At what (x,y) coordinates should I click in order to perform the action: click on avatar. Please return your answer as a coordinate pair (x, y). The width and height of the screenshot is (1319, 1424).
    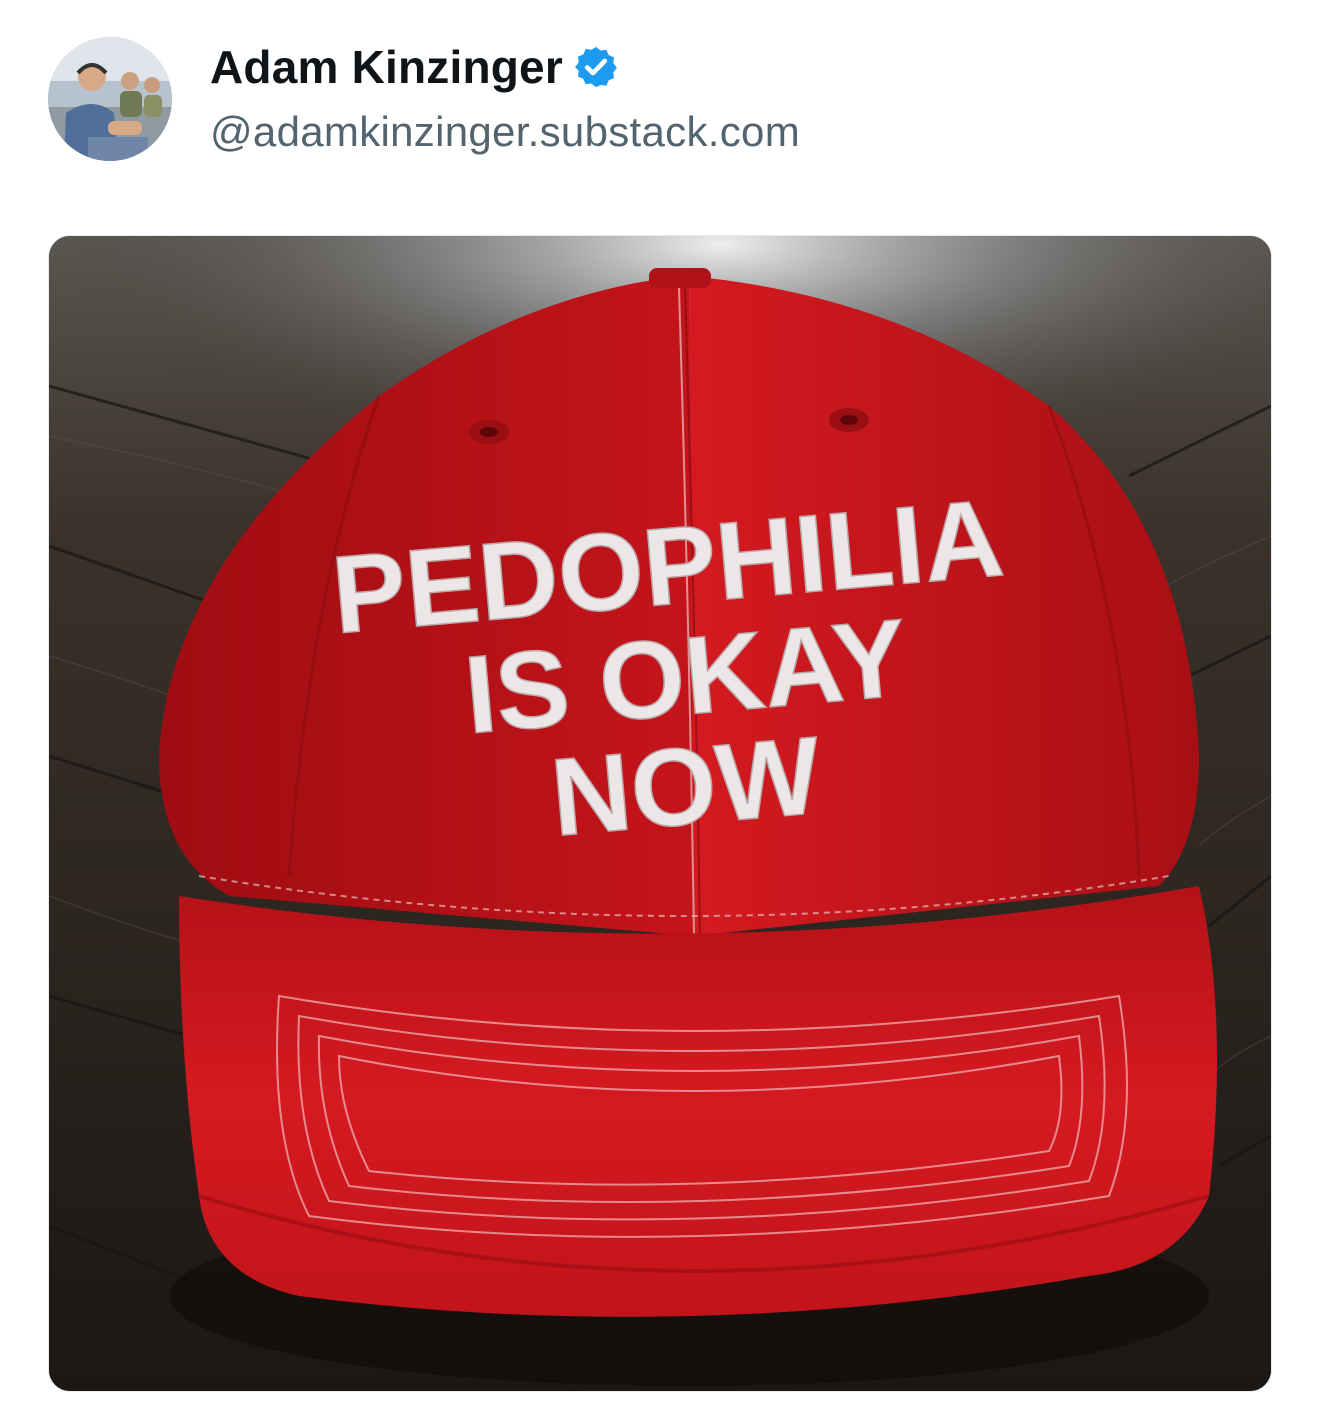
    Looking at the image, I should click on (110, 99).